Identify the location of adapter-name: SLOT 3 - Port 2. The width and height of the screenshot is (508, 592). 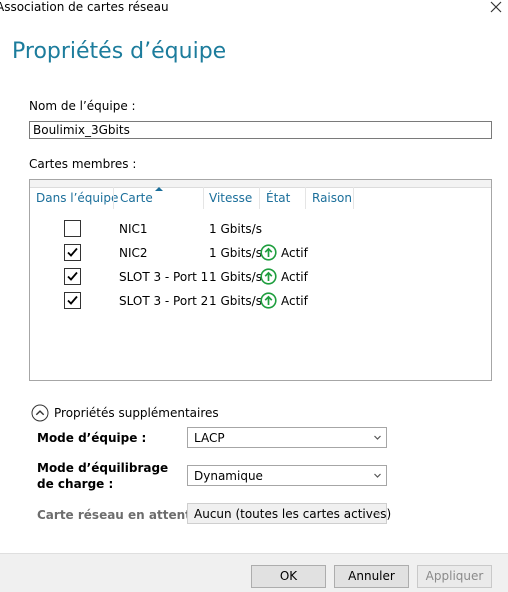
(164, 301).